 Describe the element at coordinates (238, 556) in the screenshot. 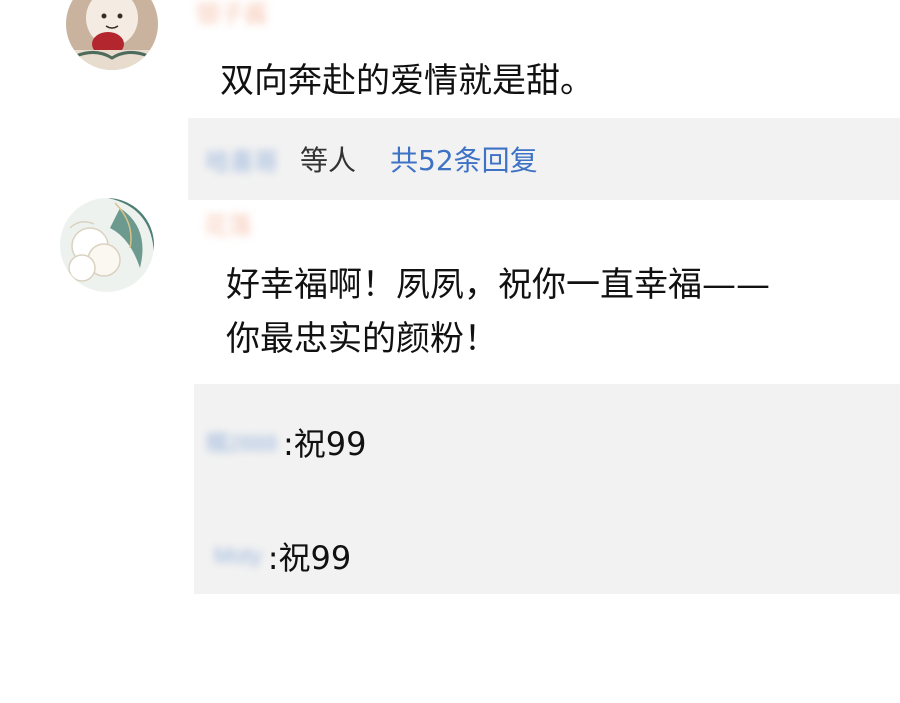

I see `reply-username: Moty` at that location.